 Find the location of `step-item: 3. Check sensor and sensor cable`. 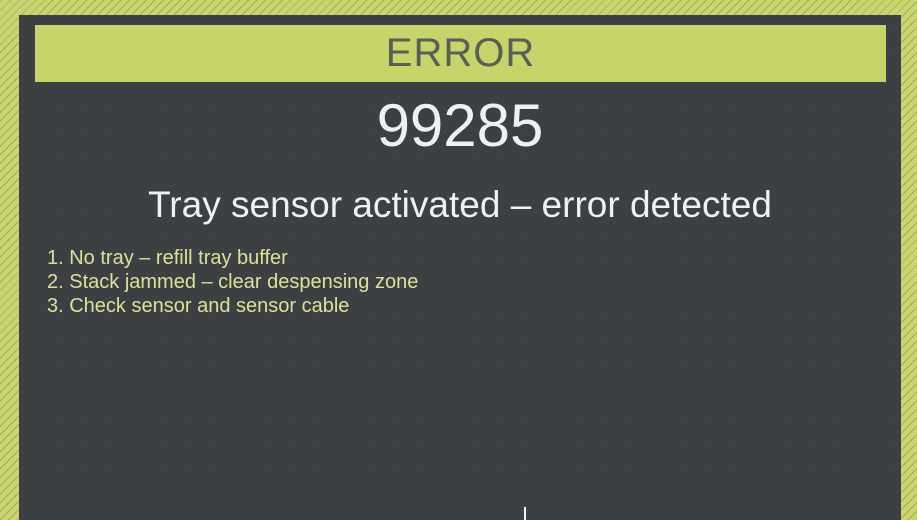

step-item: 3. Check sensor and sensor cable is located at coordinates (198, 306).